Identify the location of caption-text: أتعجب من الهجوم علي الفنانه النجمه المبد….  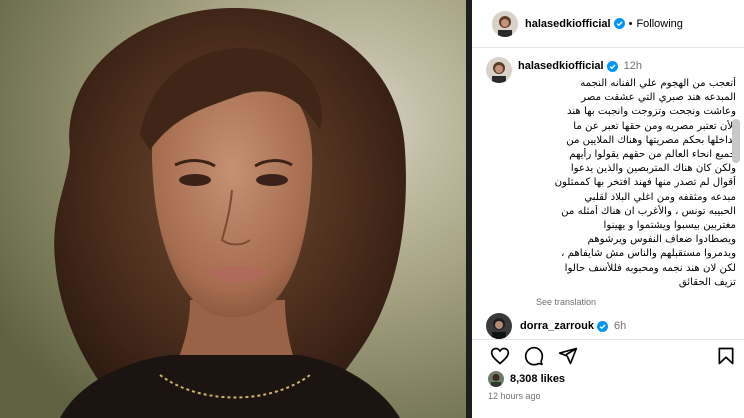
(629, 183).